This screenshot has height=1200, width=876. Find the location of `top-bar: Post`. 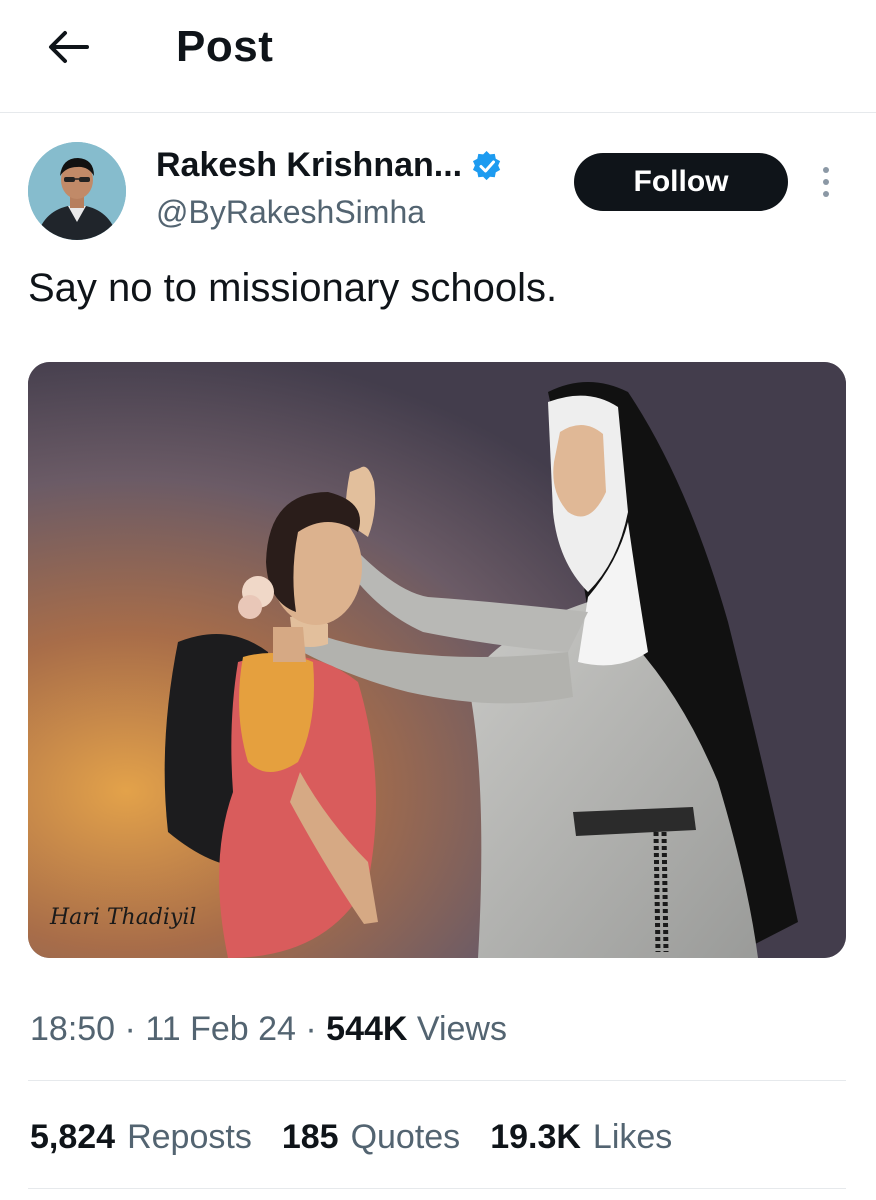

top-bar: Post is located at coordinates (438, 56).